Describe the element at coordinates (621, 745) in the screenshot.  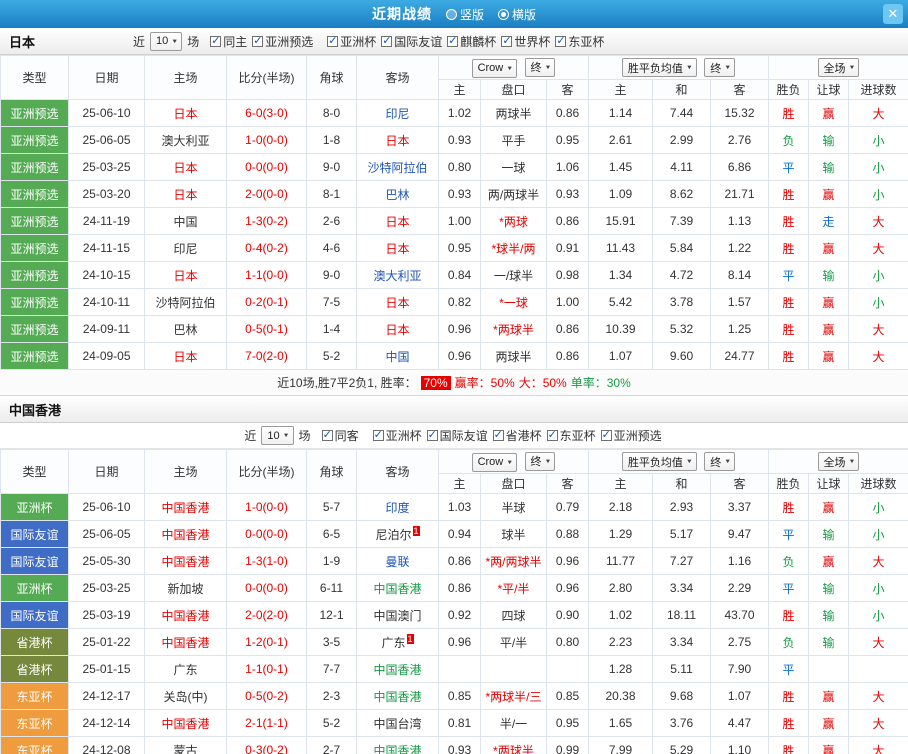
I see `avg-odds-home: 7.99` at that location.